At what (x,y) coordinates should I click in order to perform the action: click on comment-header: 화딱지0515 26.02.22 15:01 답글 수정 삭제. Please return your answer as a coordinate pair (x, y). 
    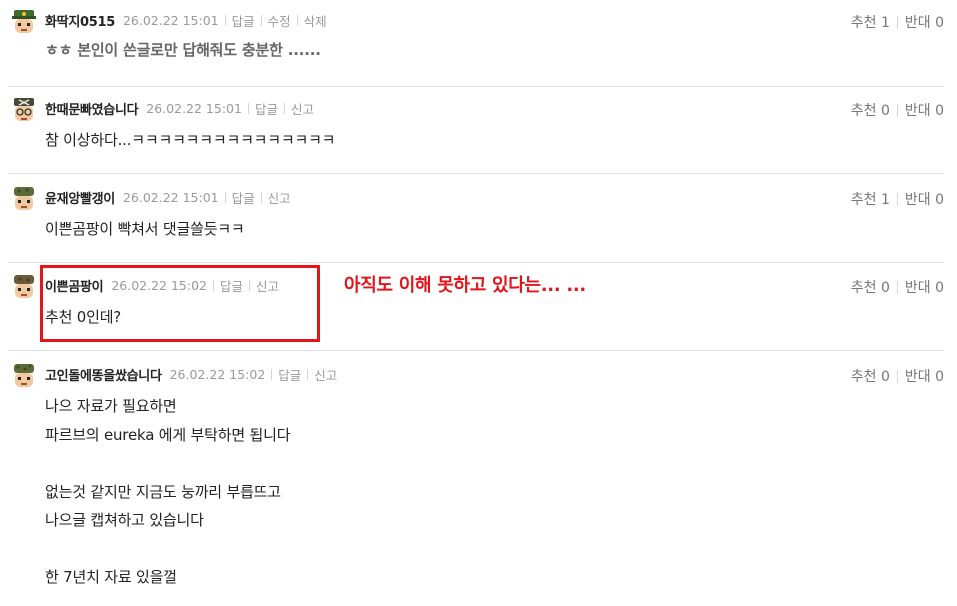
    Looking at the image, I should click on (186, 20).